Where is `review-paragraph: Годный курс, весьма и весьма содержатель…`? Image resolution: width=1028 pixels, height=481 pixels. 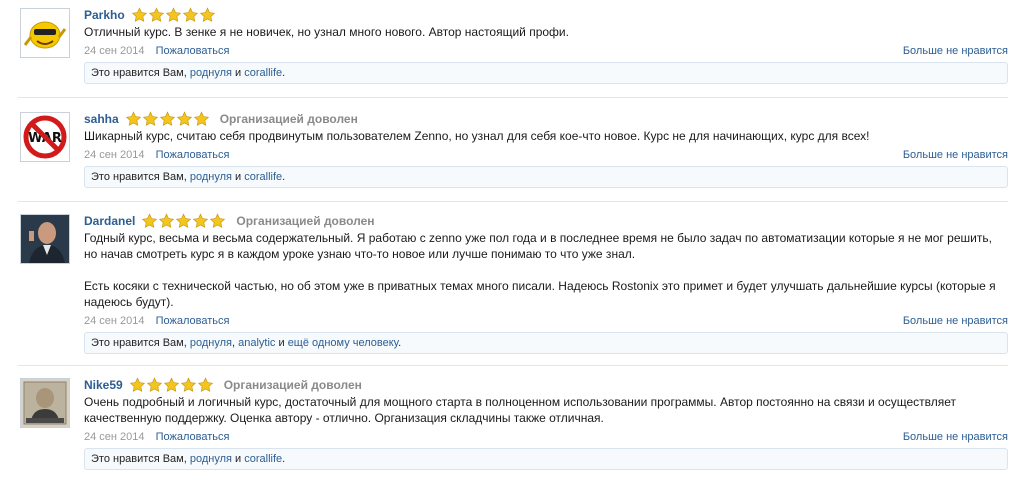 review-paragraph: Годный курс, весьма и весьма содержатель… is located at coordinates (538, 246).